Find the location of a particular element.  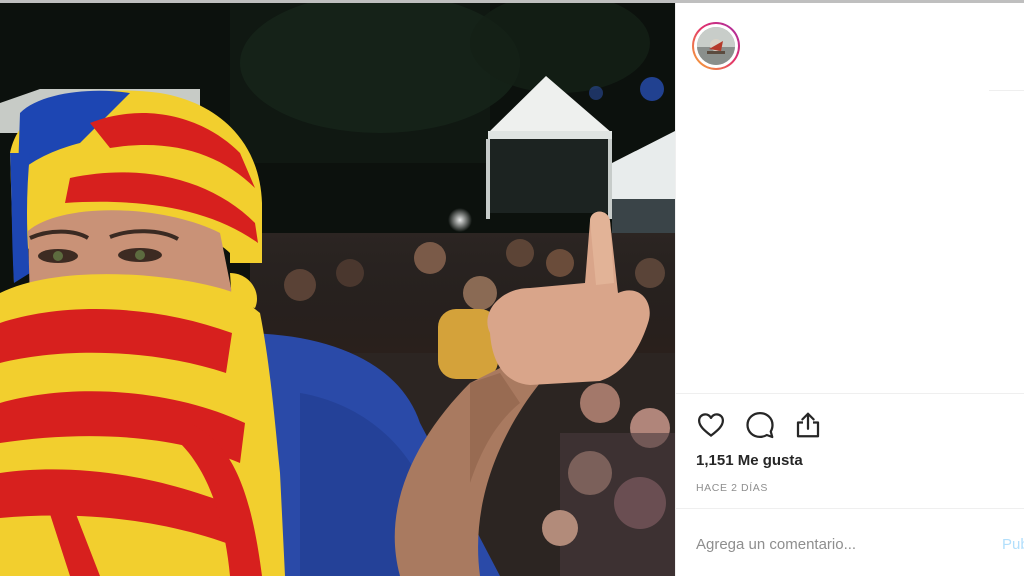

post-timestamp: HACE 2 DÍAS is located at coordinates (732, 488).